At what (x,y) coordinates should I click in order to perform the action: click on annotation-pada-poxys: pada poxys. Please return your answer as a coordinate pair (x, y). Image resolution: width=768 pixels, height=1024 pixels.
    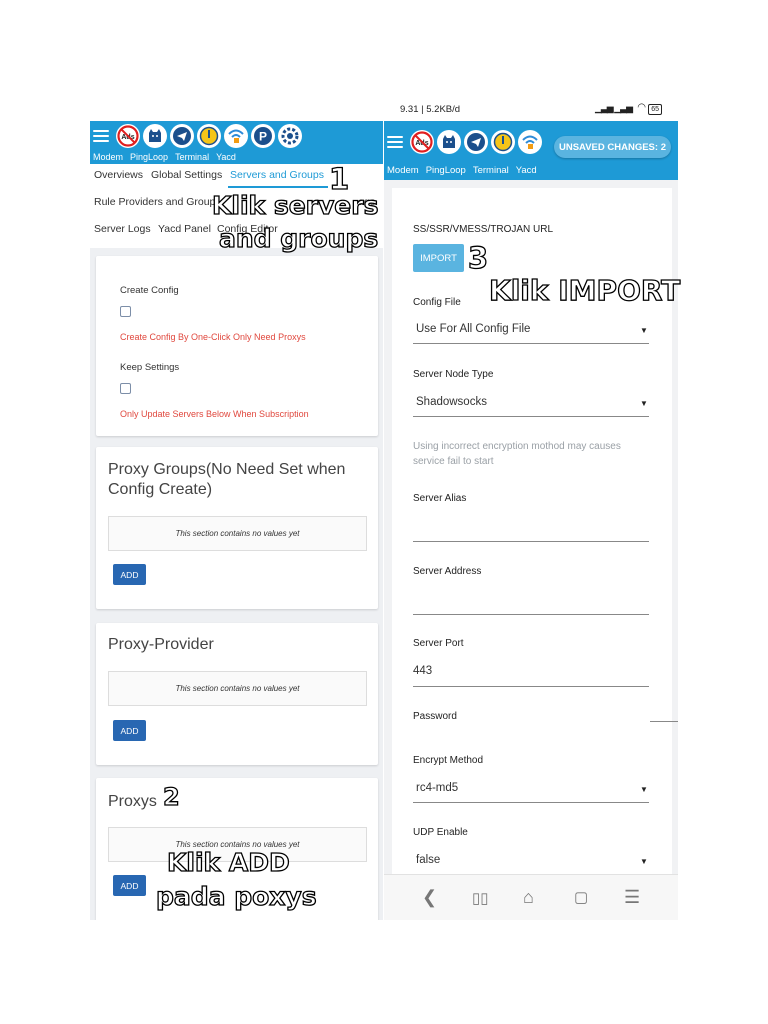
    Looking at the image, I should click on (236, 896).